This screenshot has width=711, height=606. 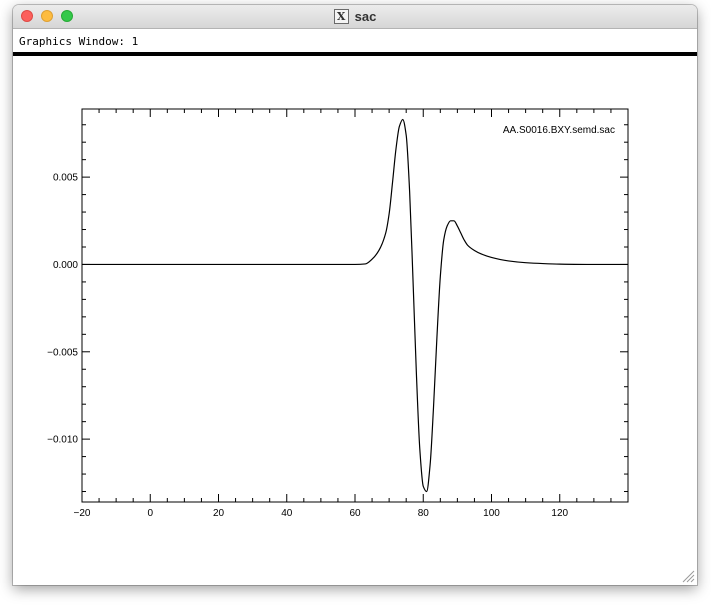 What do you see at coordinates (287, 513) in the screenshot?
I see `x-tick-label: 40` at bounding box center [287, 513].